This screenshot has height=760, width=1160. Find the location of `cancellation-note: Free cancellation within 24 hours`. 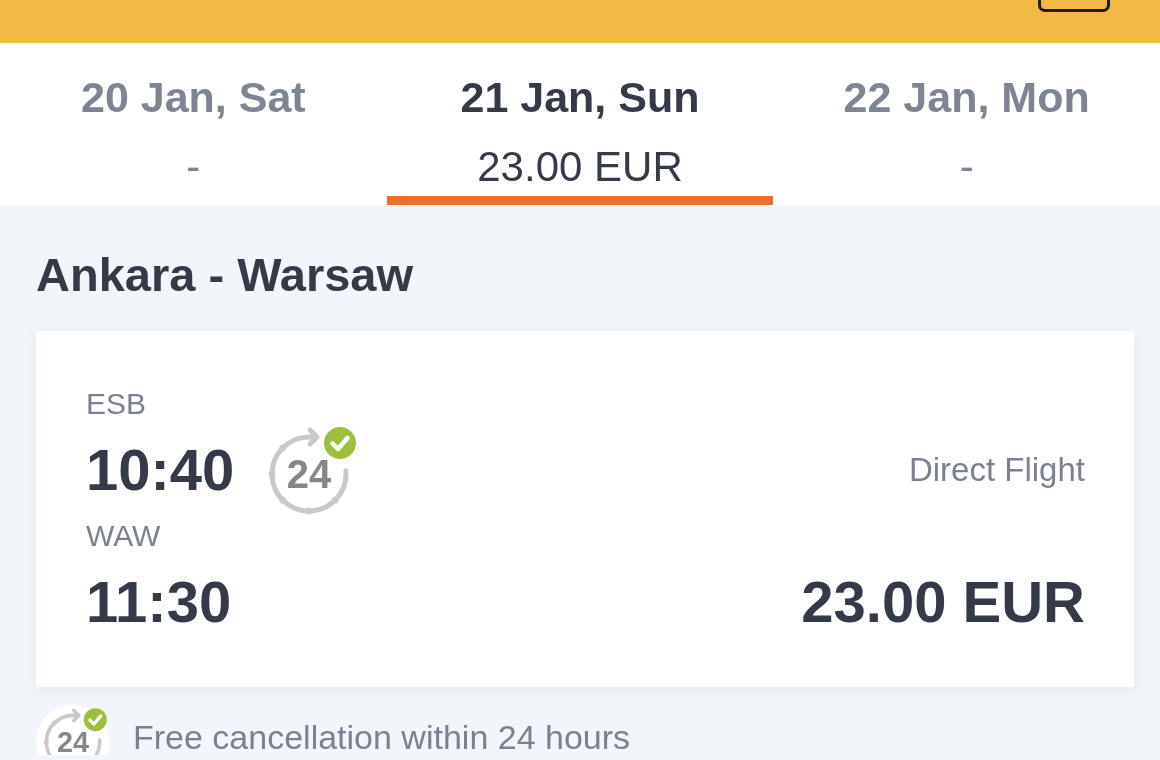

cancellation-note: Free cancellation within 24 hours is located at coordinates (382, 737).